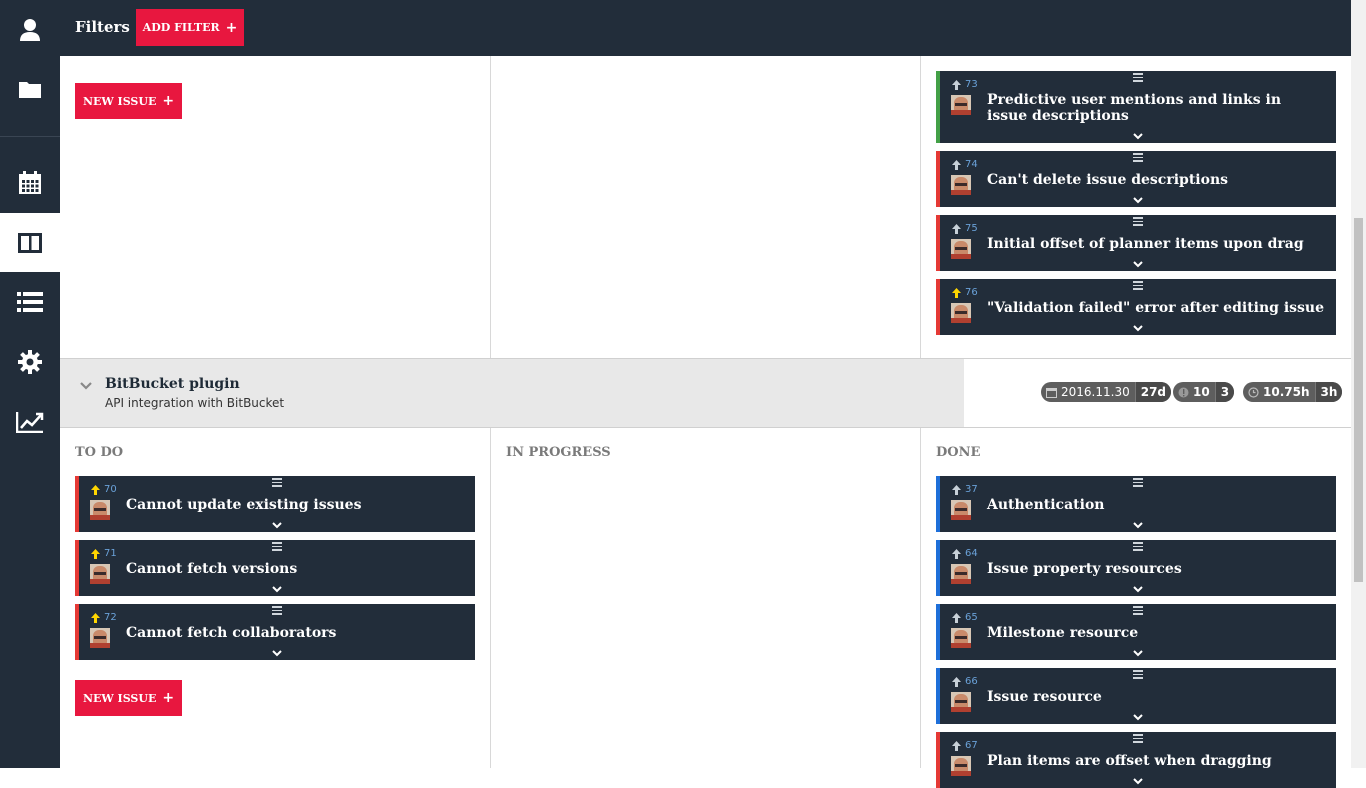  I want to click on issue-title: Issue property resources, so click(1084, 569).